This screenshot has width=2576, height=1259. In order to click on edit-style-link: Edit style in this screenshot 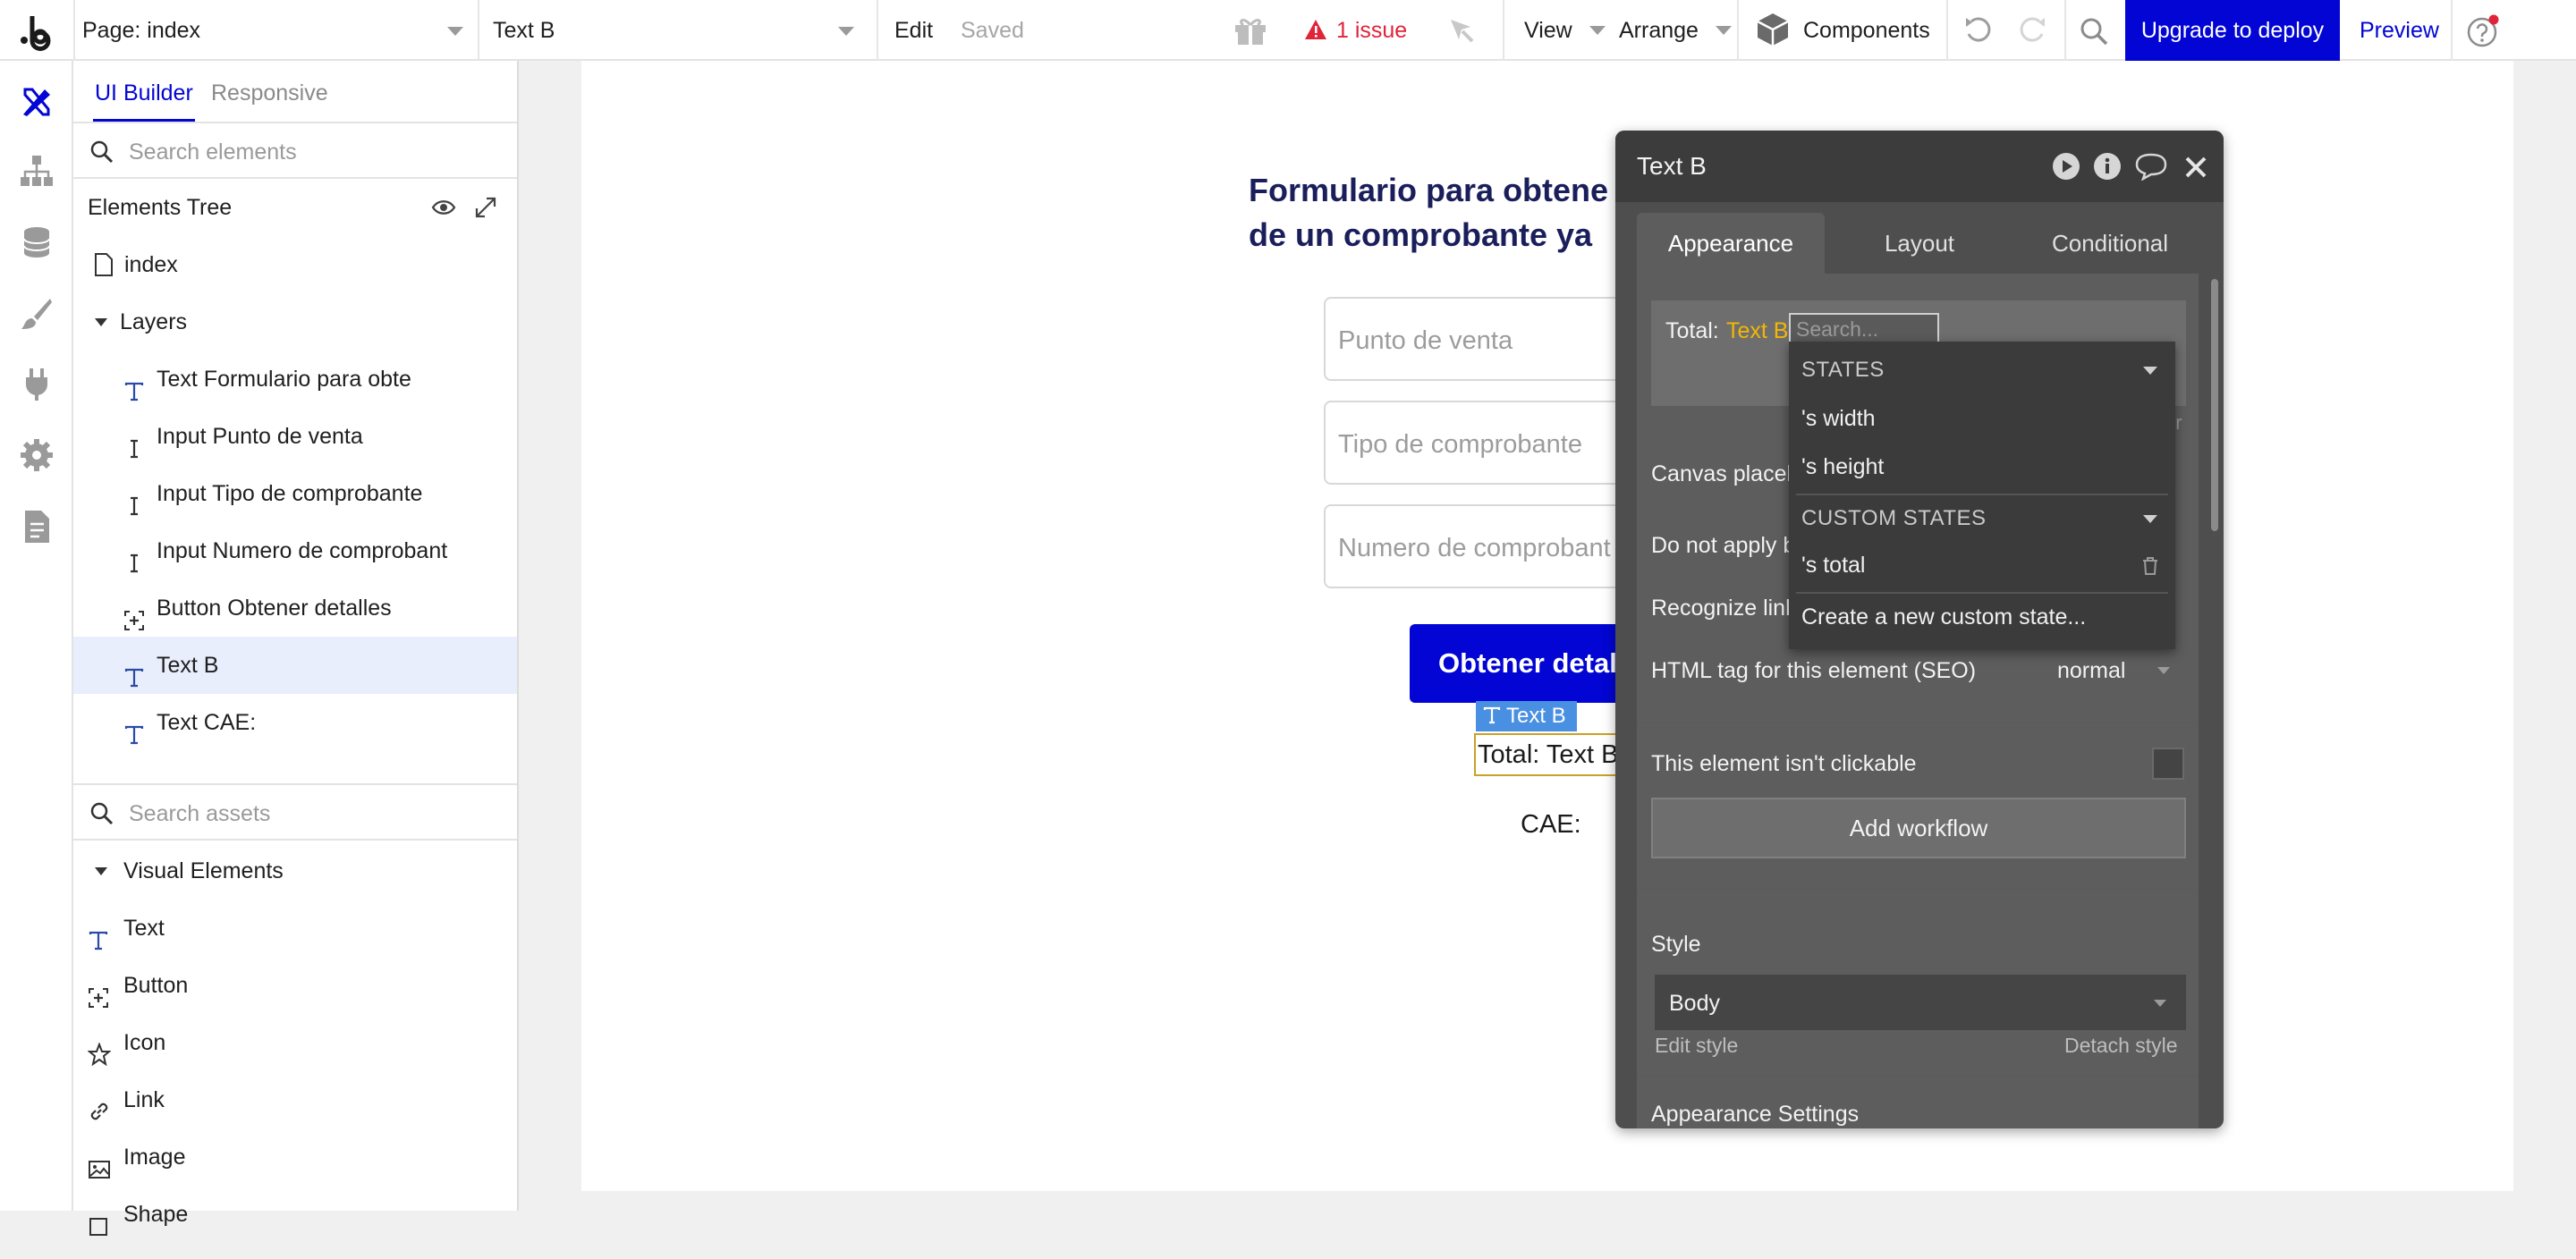, I will do `click(1696, 1046)`.